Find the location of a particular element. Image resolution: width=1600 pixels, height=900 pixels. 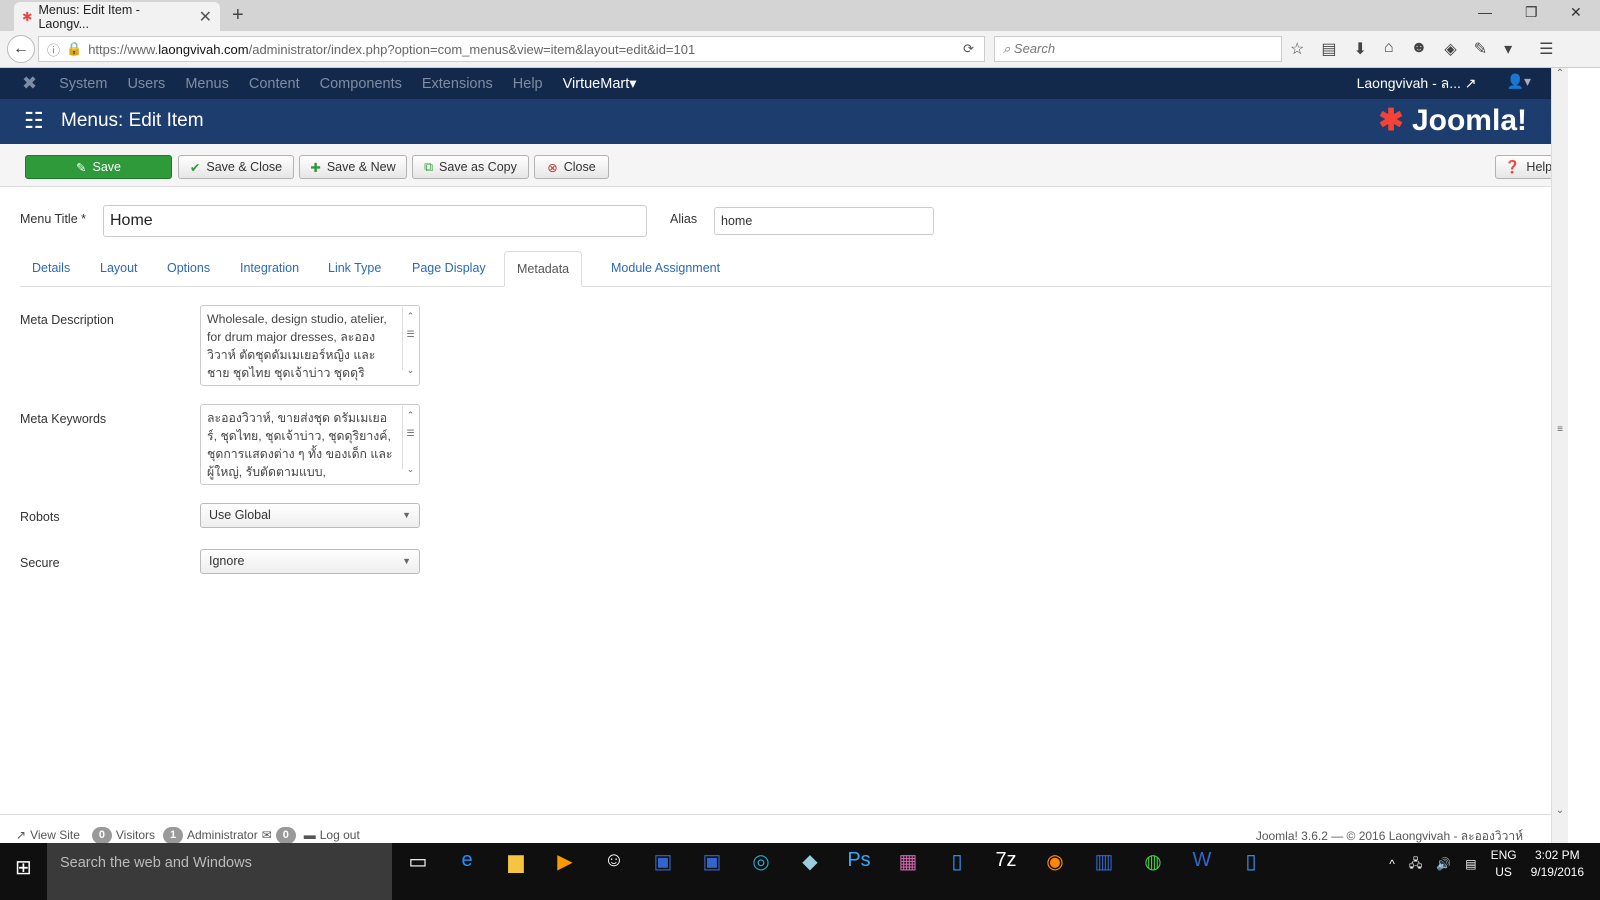

back-button: ← is located at coordinates (21, 49).